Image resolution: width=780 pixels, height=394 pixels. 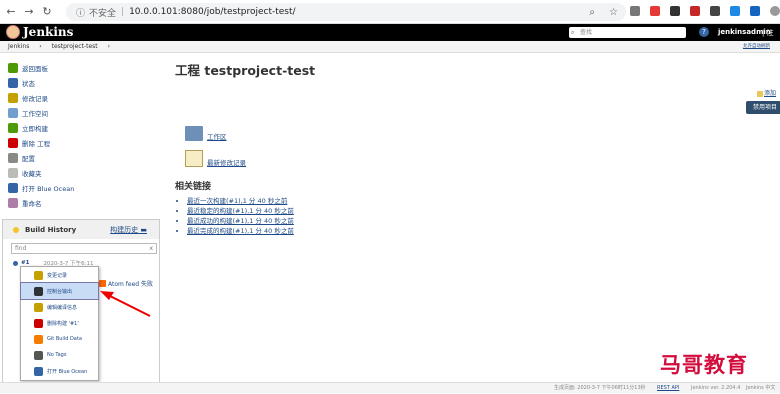 I want to click on disable-project-button: 禁用项目, so click(x=763, y=107).